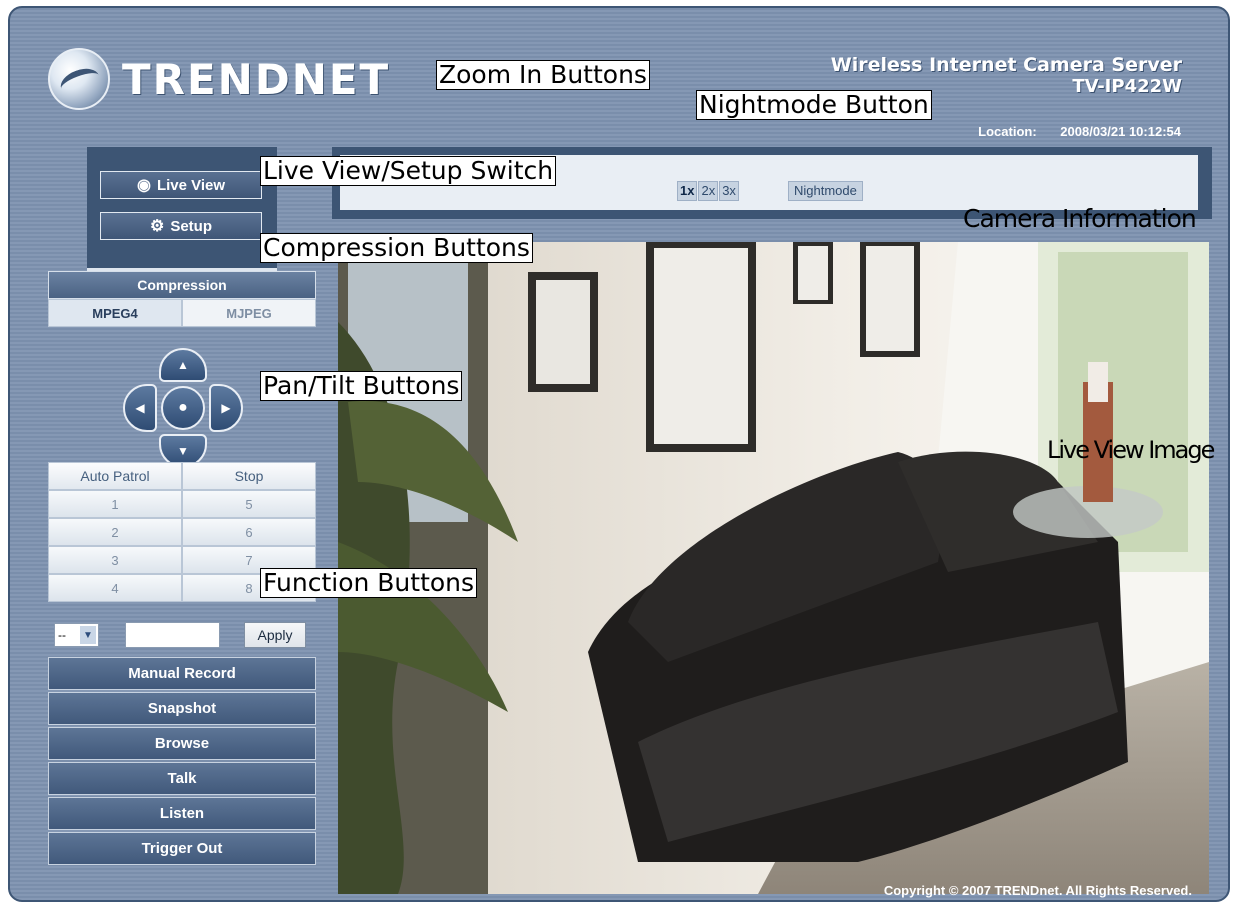 The height and width of the screenshot is (907, 1250). What do you see at coordinates (115, 313) in the screenshot?
I see `compression-mpeg4-button: MPEG4` at bounding box center [115, 313].